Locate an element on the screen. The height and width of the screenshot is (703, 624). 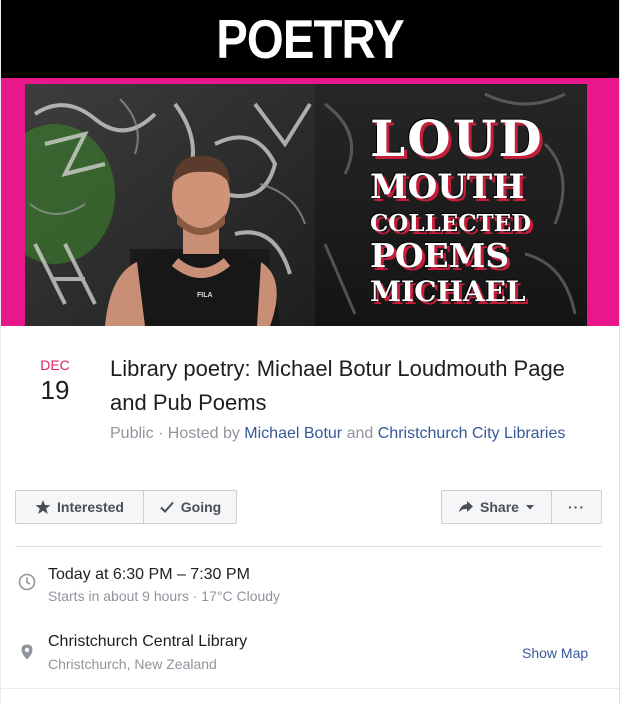
checkmark-icon is located at coordinates (167, 507).